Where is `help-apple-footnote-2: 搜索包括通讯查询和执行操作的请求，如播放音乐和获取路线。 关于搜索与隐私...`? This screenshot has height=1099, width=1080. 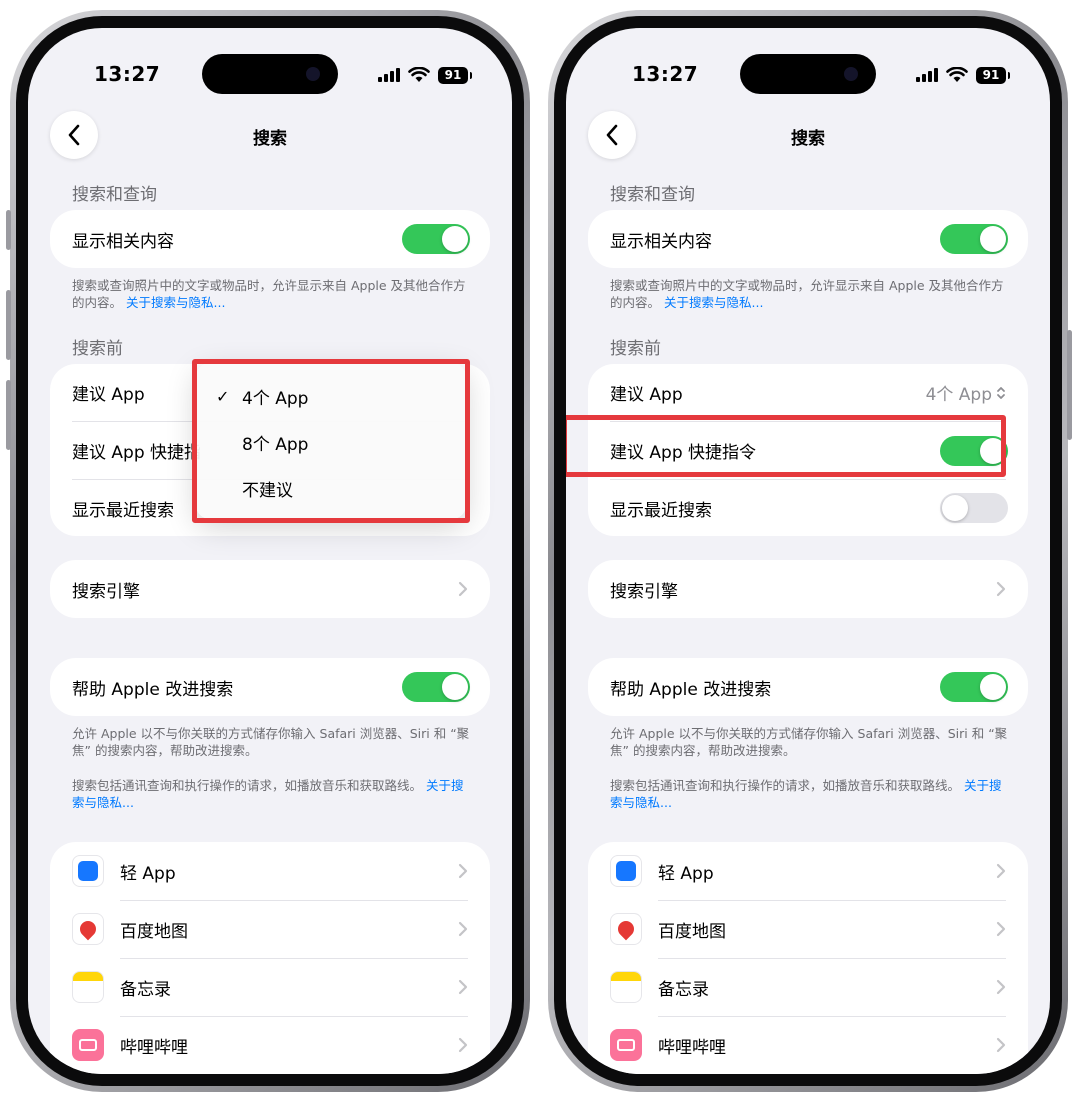 help-apple-footnote-2: 搜索包括通讯查询和执行操作的请求，如播放音乐和获取路线。 关于搜索与隐私... is located at coordinates (272, 794).